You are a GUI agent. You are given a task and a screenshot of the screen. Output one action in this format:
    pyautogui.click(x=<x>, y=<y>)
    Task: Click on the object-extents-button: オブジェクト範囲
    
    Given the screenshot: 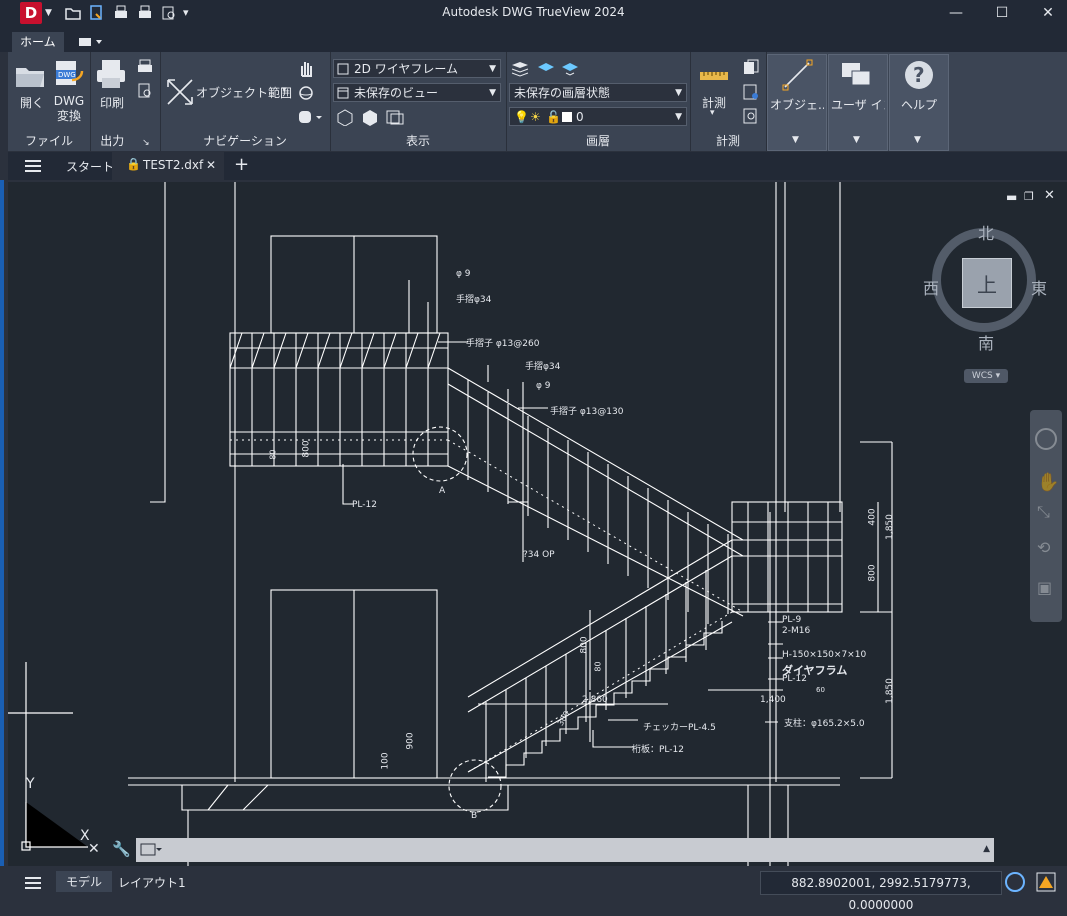 What is the action you would take?
    pyautogui.click(x=244, y=92)
    